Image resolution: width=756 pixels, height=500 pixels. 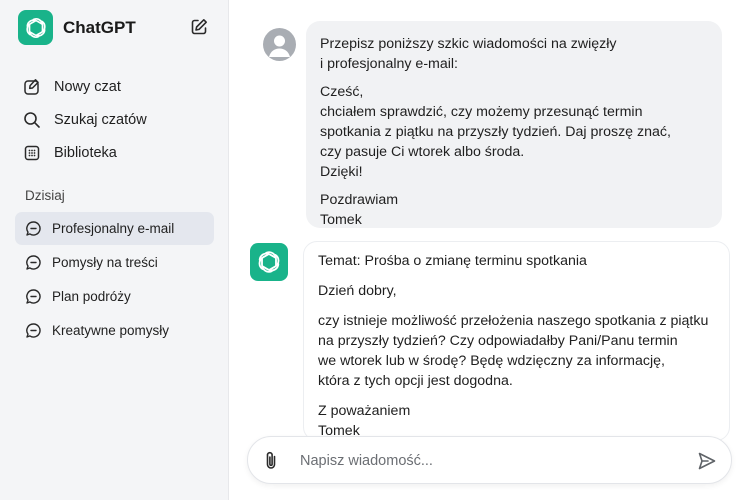 I want to click on assistant-message-line: która z tych opcji jest dogodna., so click(x=415, y=381).